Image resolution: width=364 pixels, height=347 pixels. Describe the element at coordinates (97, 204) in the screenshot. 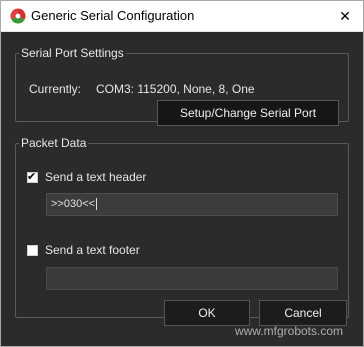

I see `text-caret` at that location.